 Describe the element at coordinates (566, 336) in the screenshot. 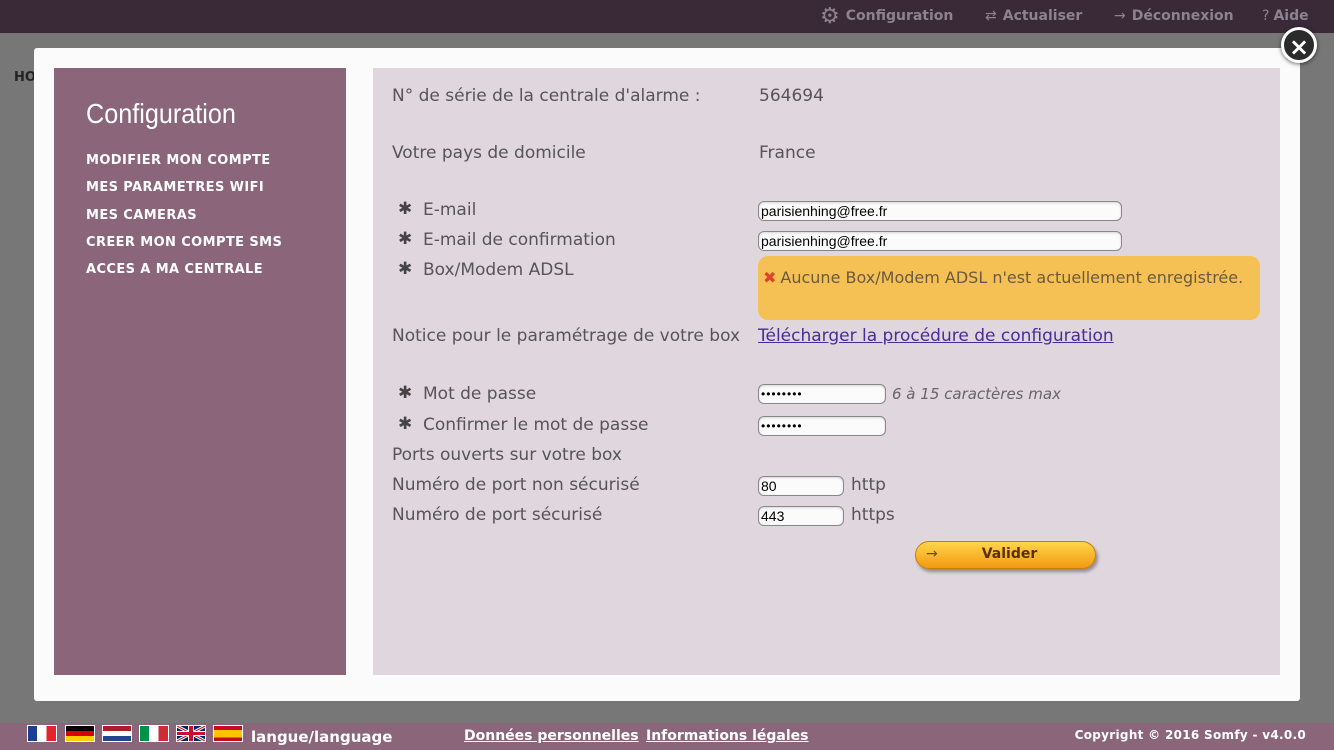

I see `notice-label: Notice pour le paramétrage de votre box` at that location.